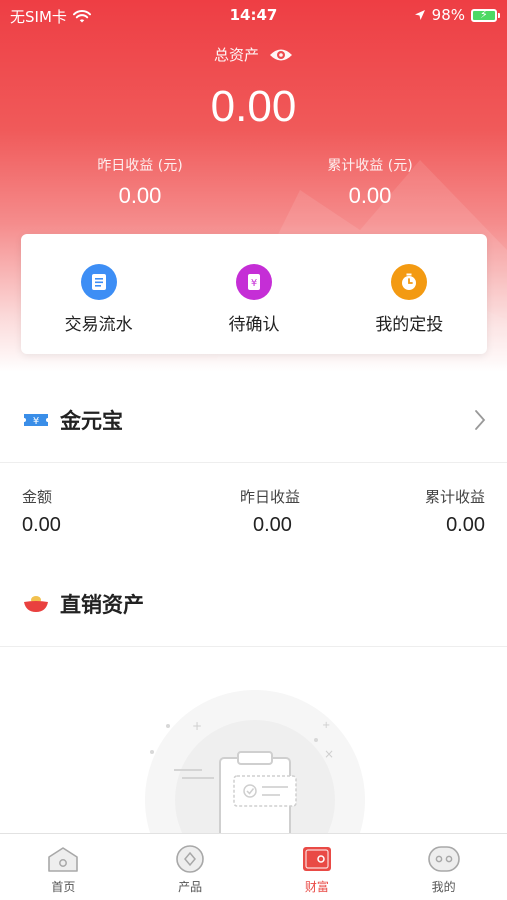 The image size is (507, 900). I want to click on tab-products: 产品, so click(190, 867).